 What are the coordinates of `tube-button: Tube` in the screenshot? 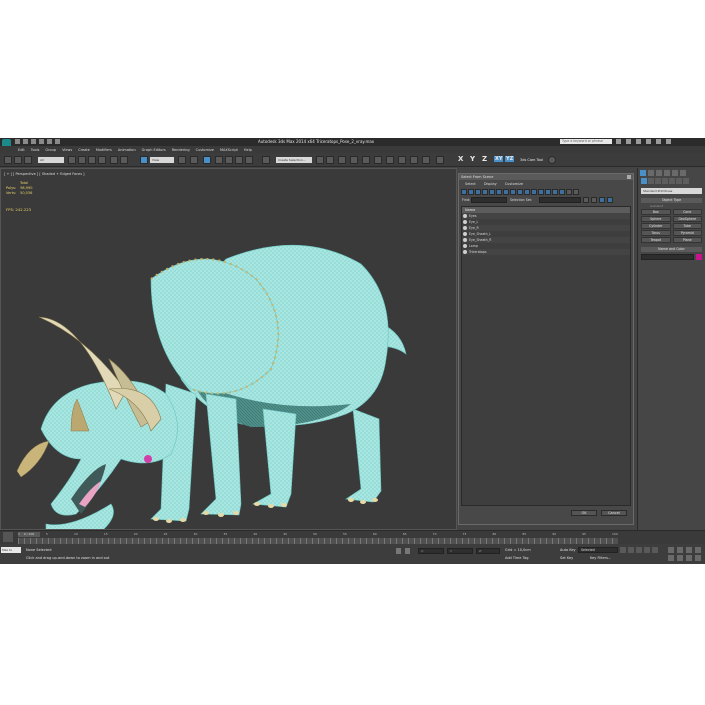 It's located at (687, 226).